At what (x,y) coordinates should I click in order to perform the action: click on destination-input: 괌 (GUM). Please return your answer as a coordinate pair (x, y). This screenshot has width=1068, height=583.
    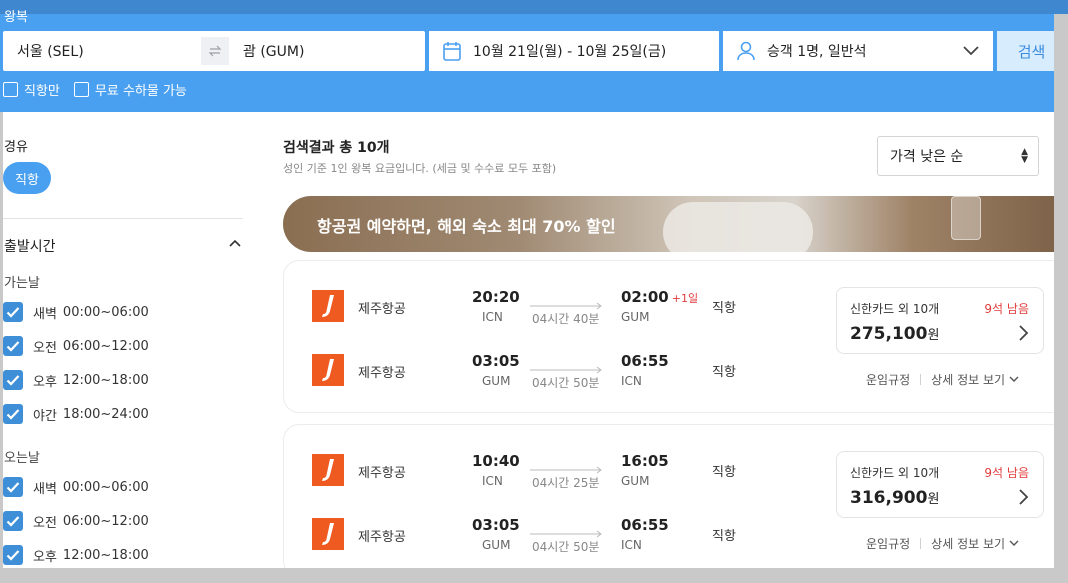
    Looking at the image, I should click on (273, 51).